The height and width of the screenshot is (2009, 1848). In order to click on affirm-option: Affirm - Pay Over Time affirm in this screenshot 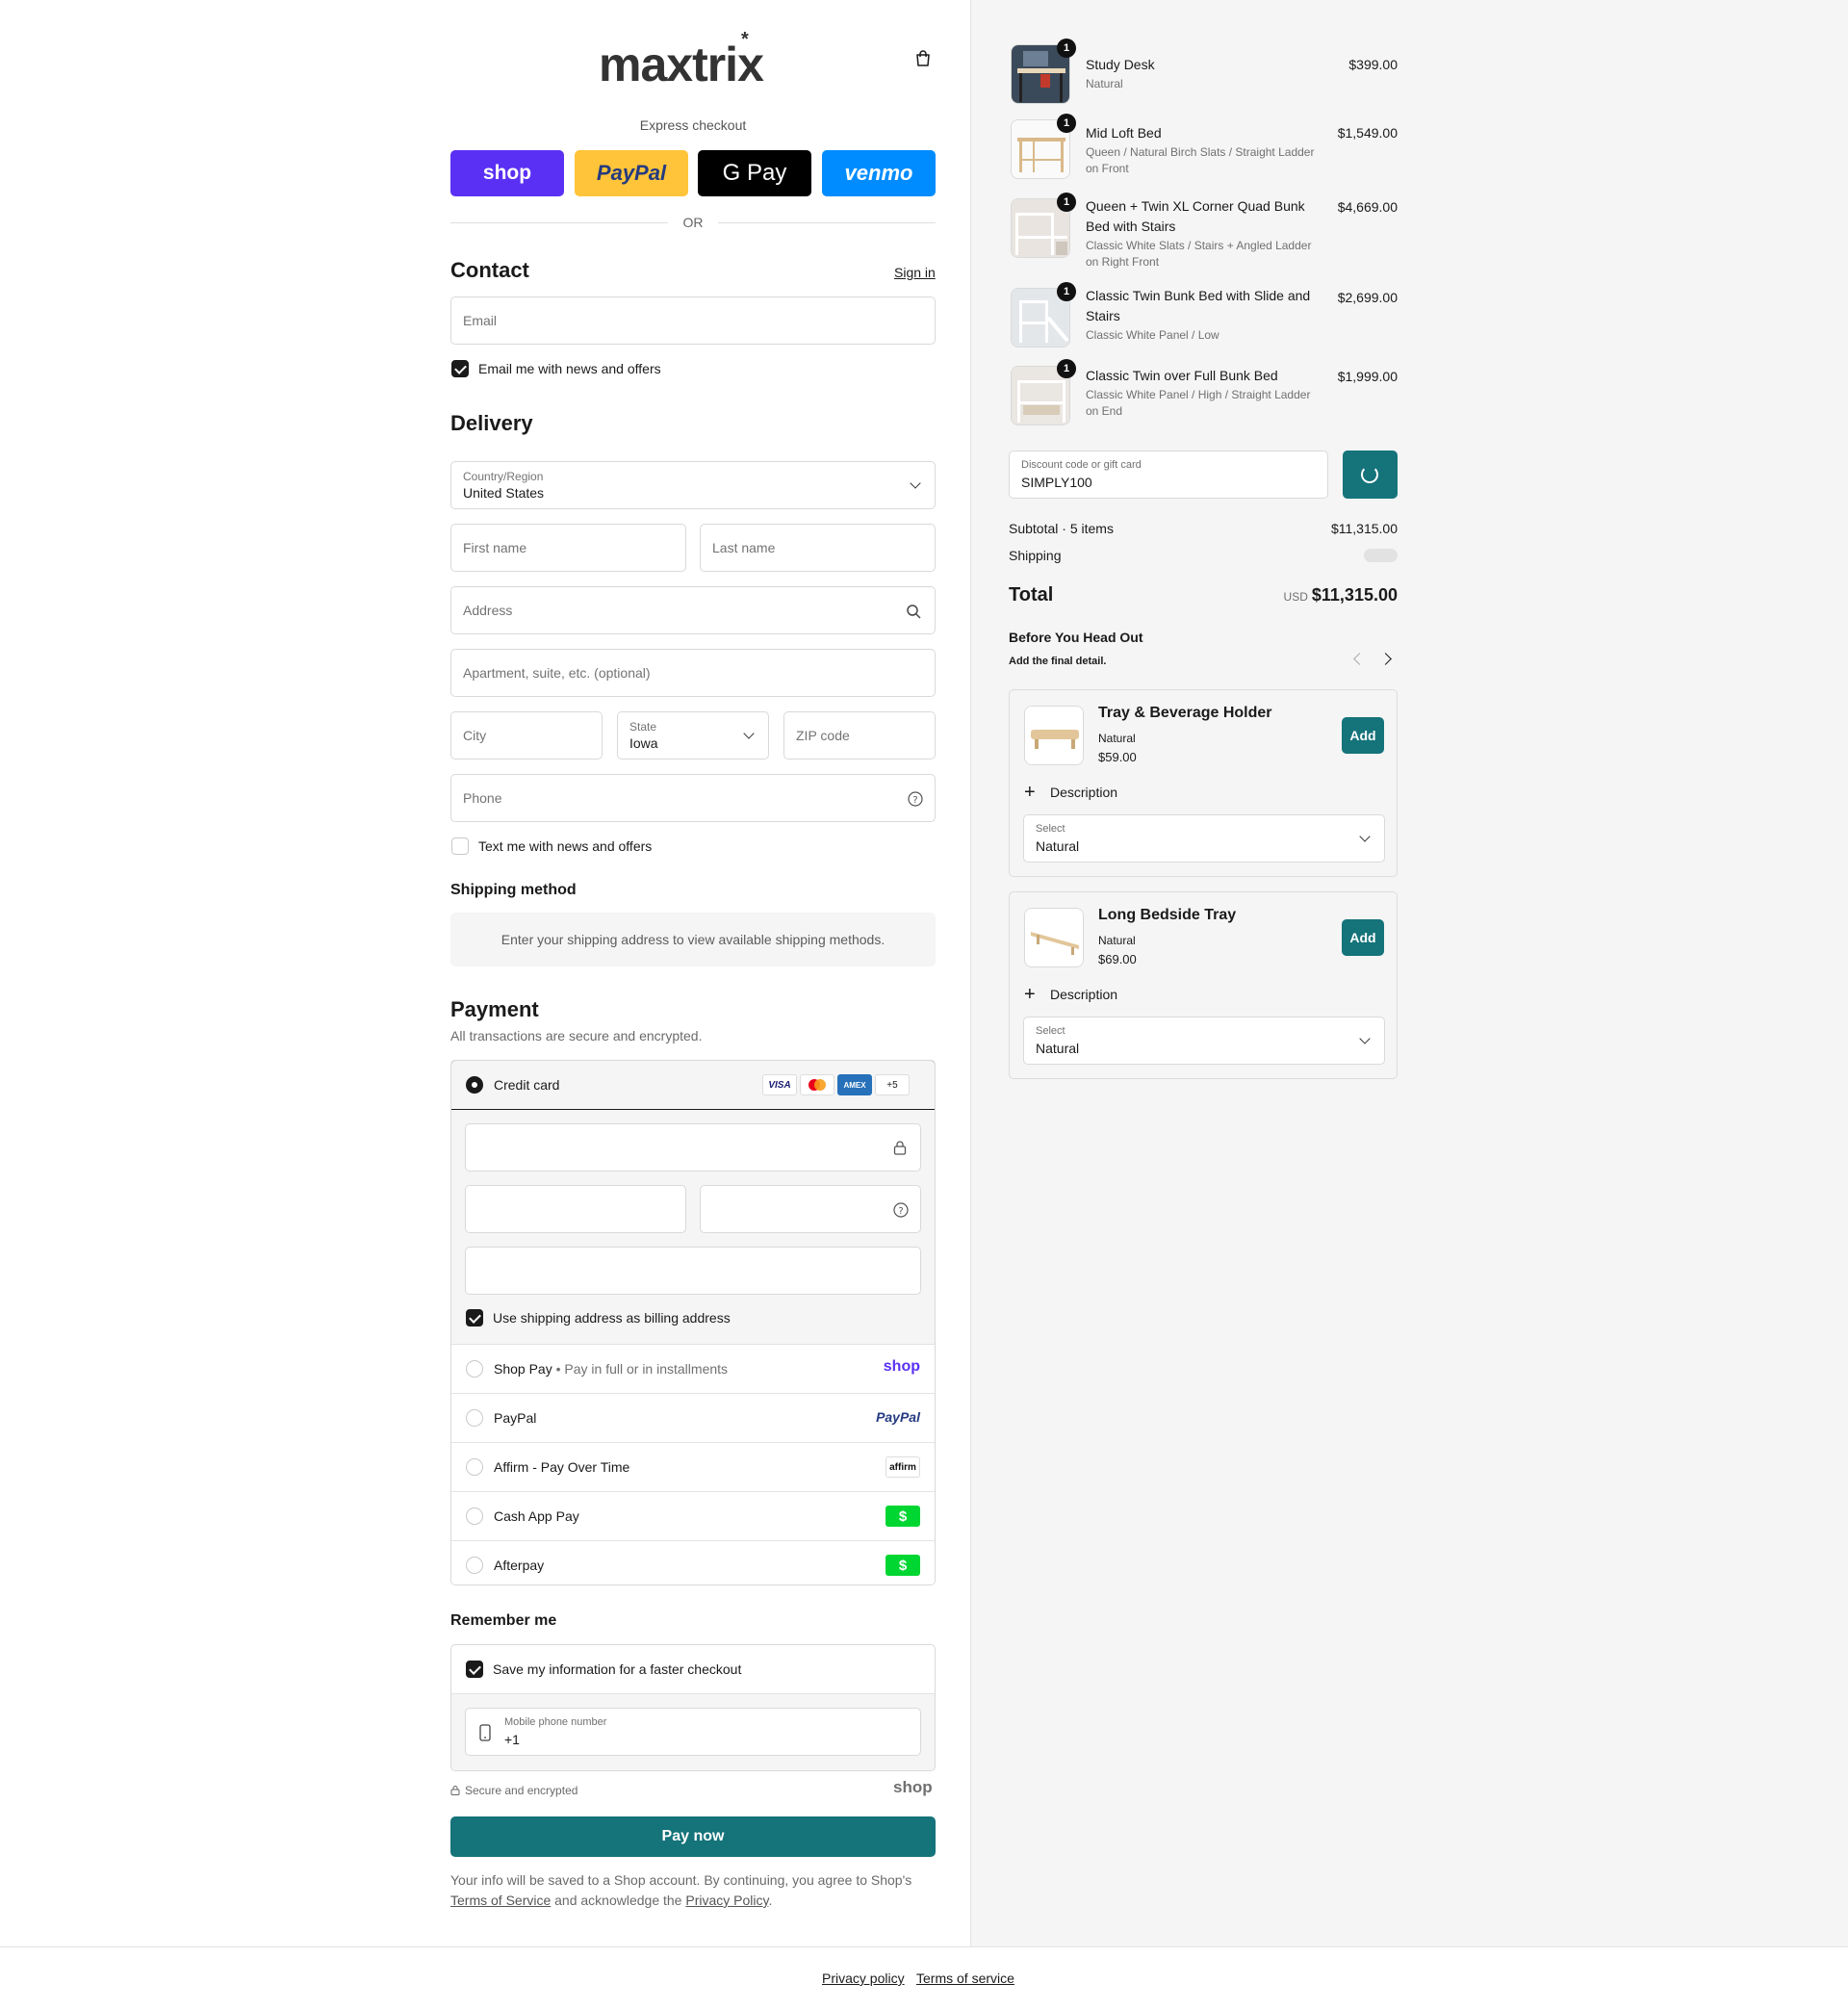, I will do `click(693, 1467)`.